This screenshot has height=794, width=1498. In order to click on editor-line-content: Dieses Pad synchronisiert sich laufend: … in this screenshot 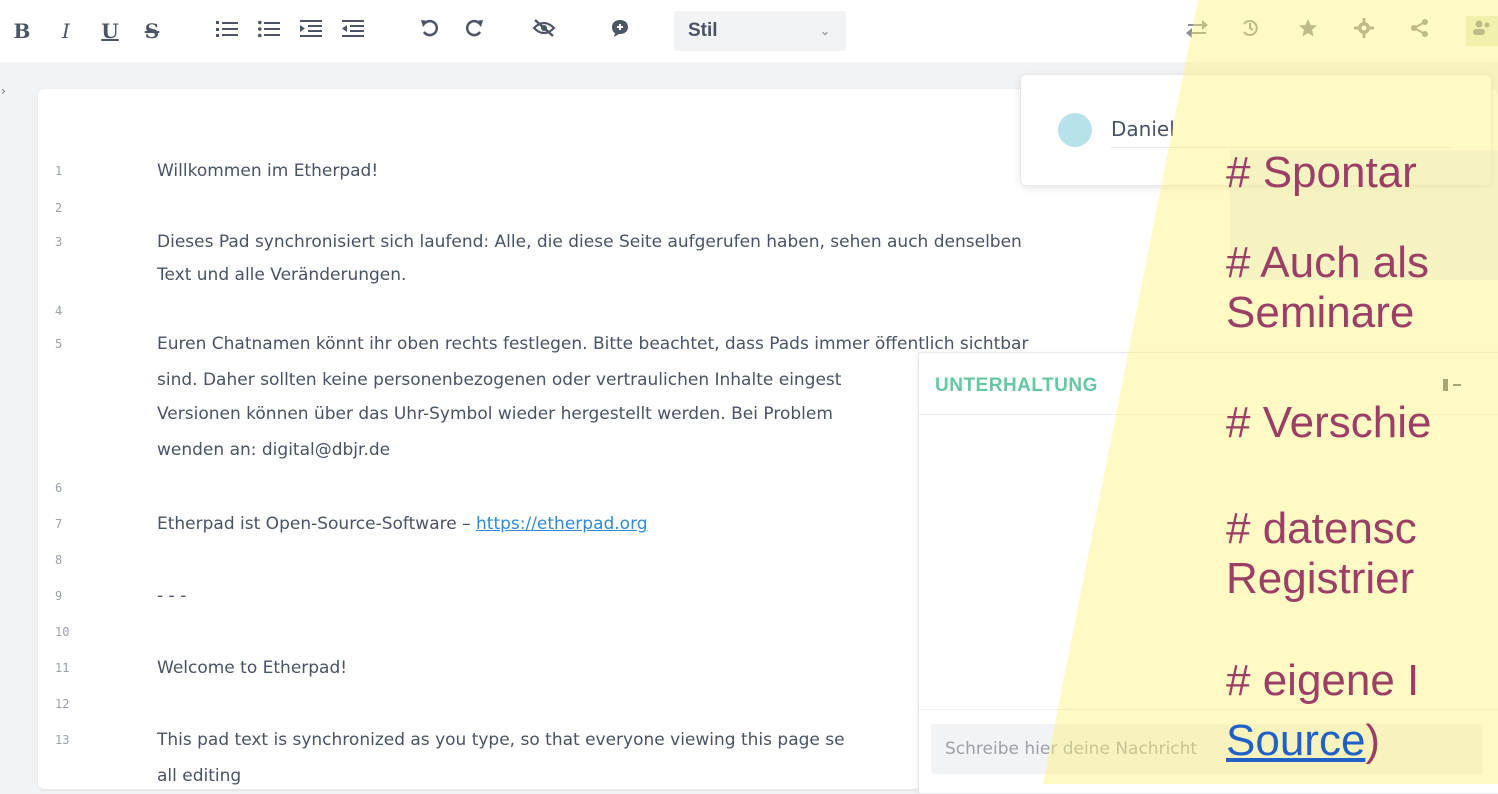, I will do `click(589, 242)`.